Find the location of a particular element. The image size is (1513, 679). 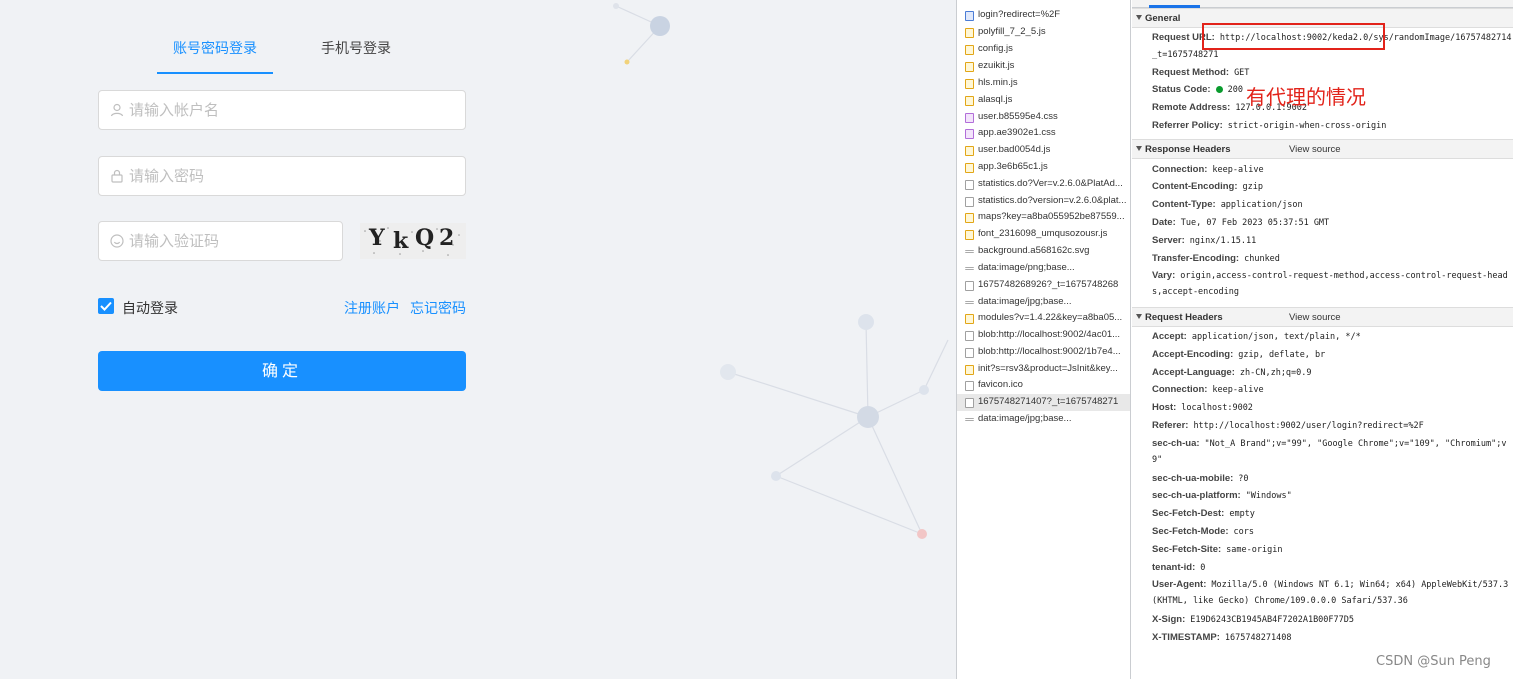

request-name: user.bad0054d.js is located at coordinates (1014, 149).